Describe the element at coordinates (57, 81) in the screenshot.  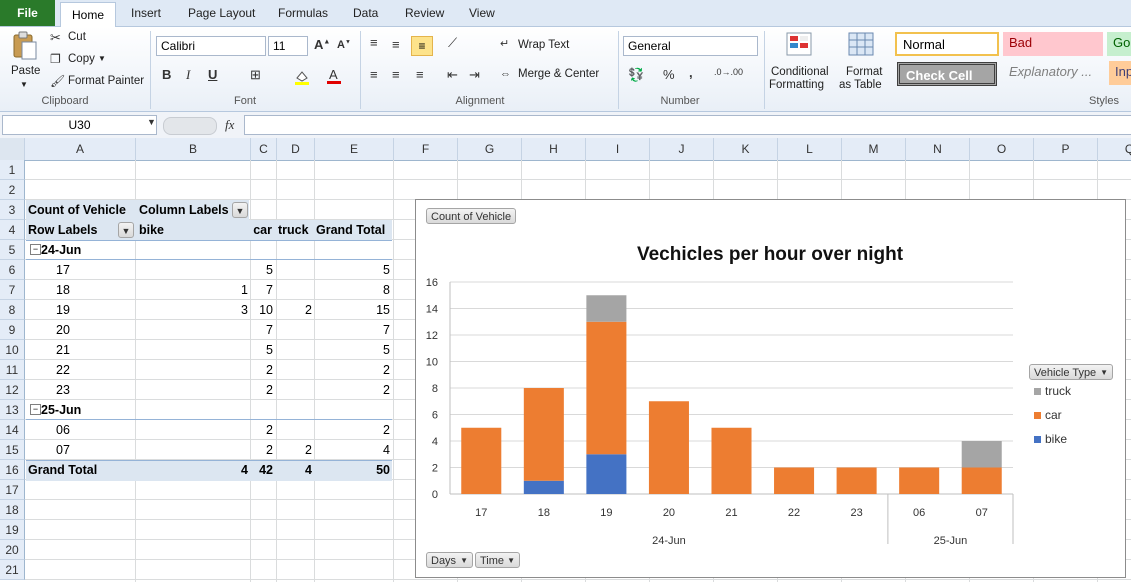
I see `format-painter-icon: 🖌` at that location.